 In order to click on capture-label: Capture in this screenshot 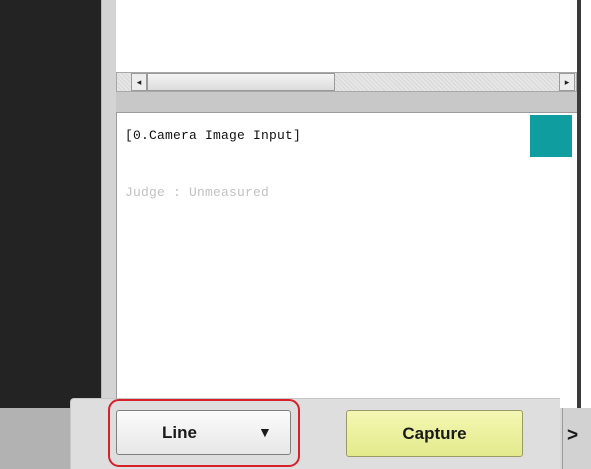, I will do `click(434, 433)`.